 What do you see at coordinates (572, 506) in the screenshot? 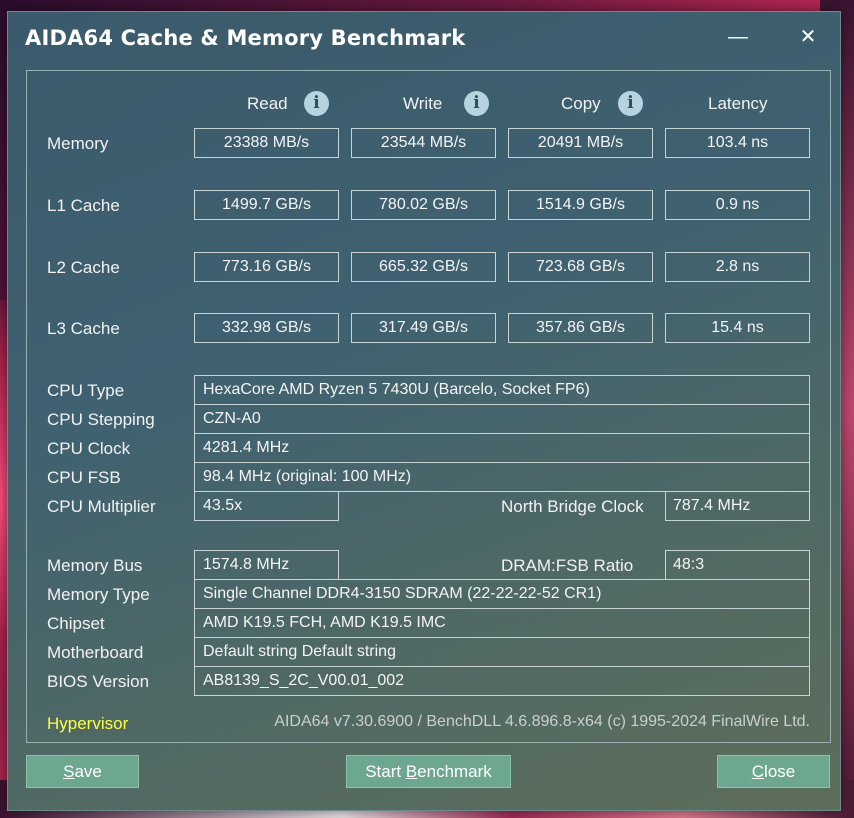
I see `north-bridge-clock-label: North Bridge Clock` at bounding box center [572, 506].